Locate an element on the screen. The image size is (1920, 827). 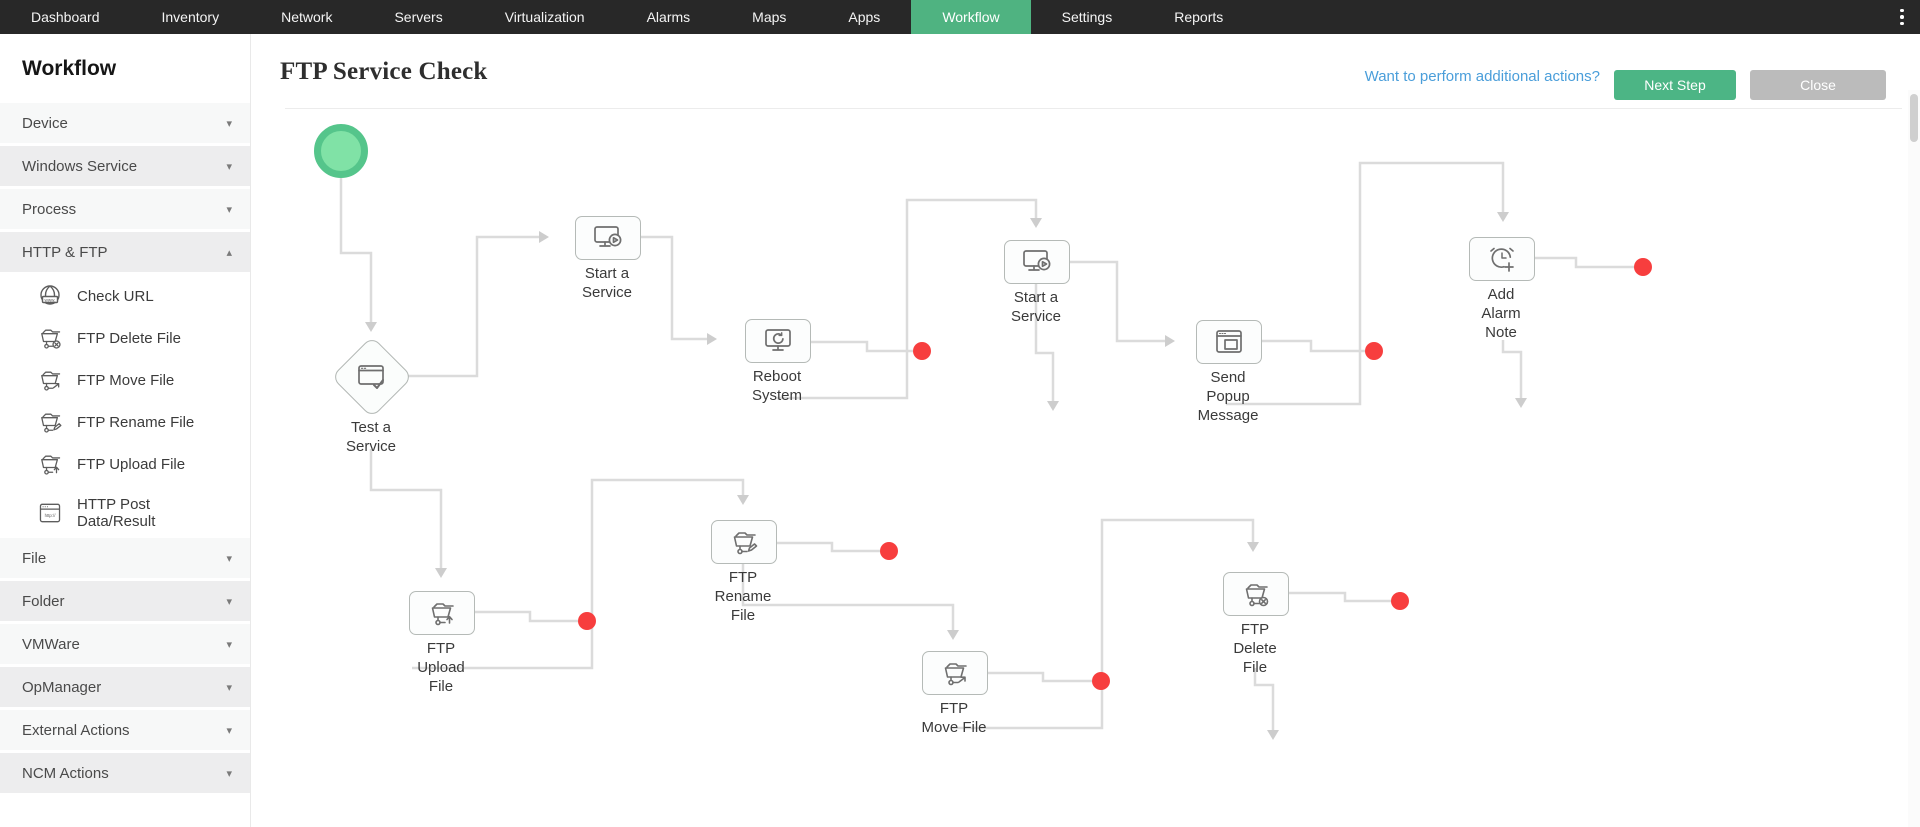
sidebar-item-windows-service: Windows Service ▾ is located at coordinates (125, 166).